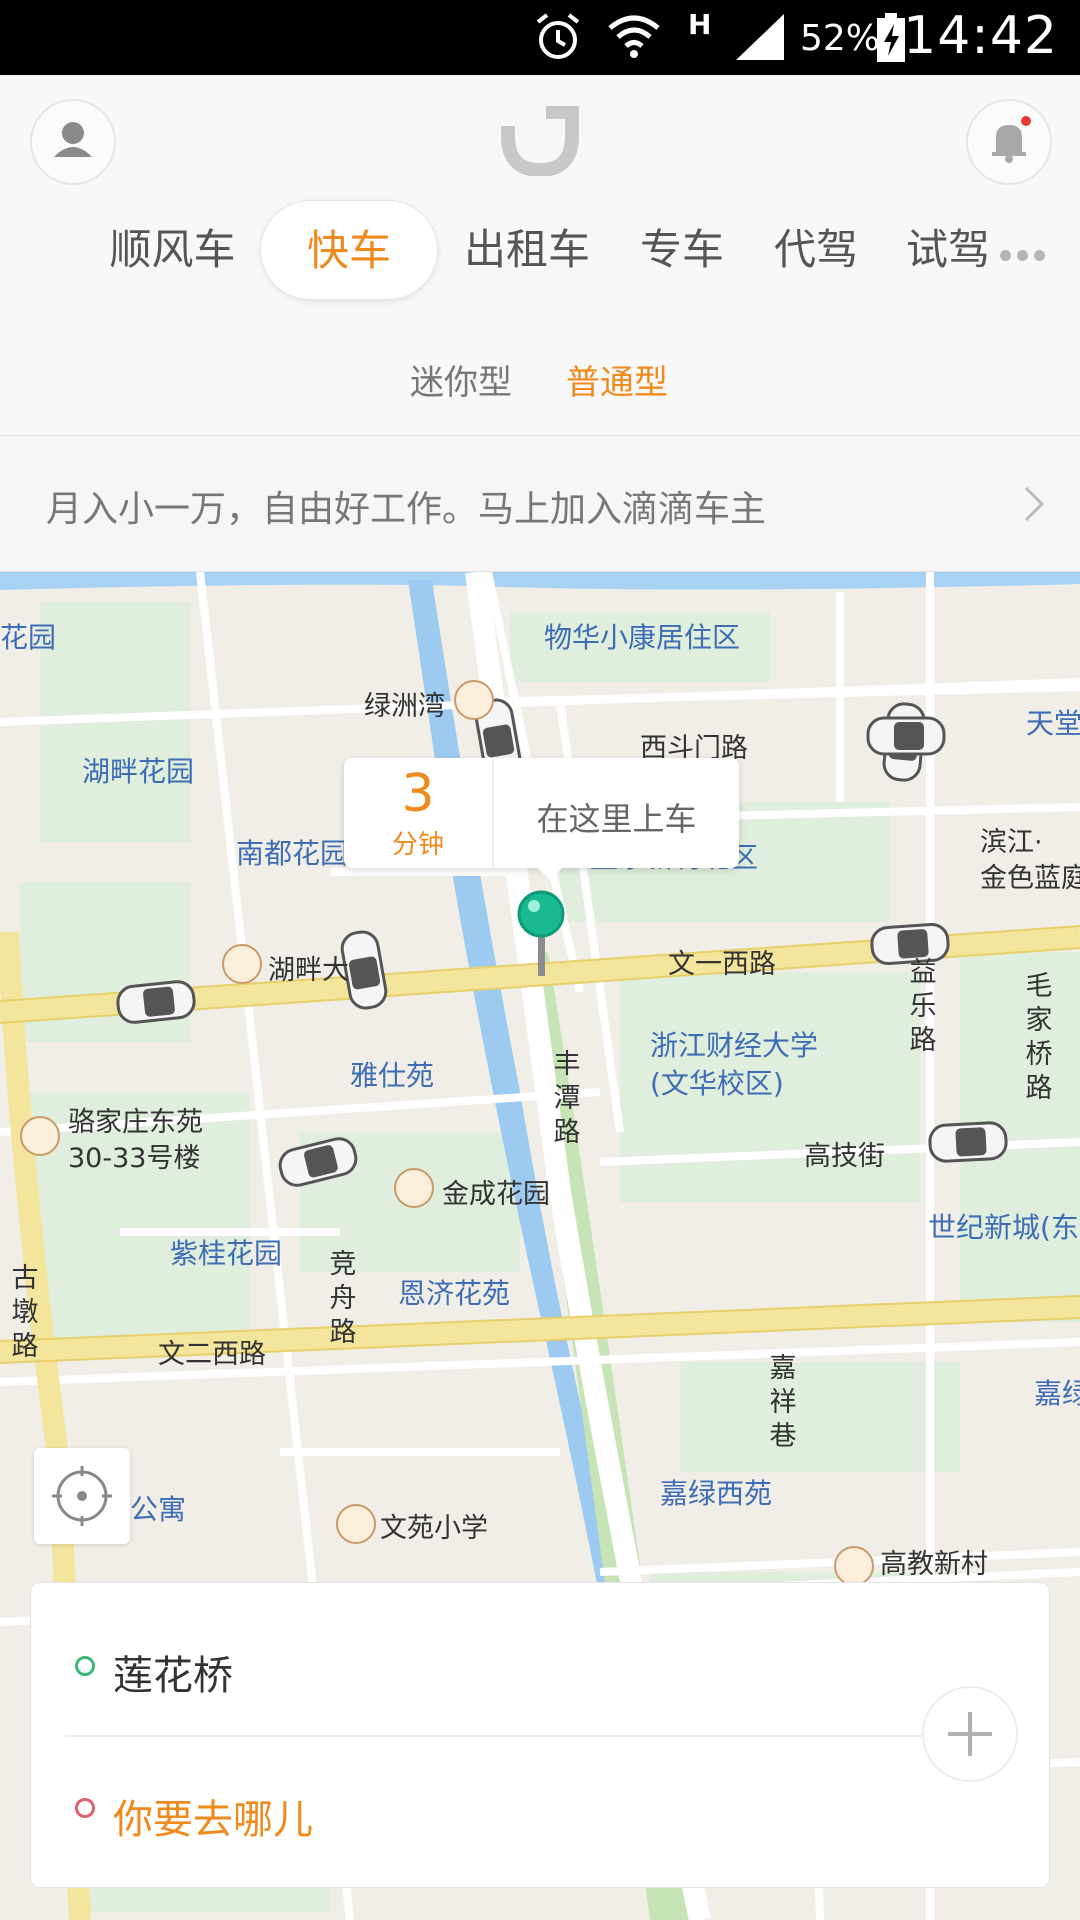 The width and height of the screenshot is (1080, 1920). What do you see at coordinates (138, 771) in the screenshot?
I see `map-label: 湖畔花园` at bounding box center [138, 771].